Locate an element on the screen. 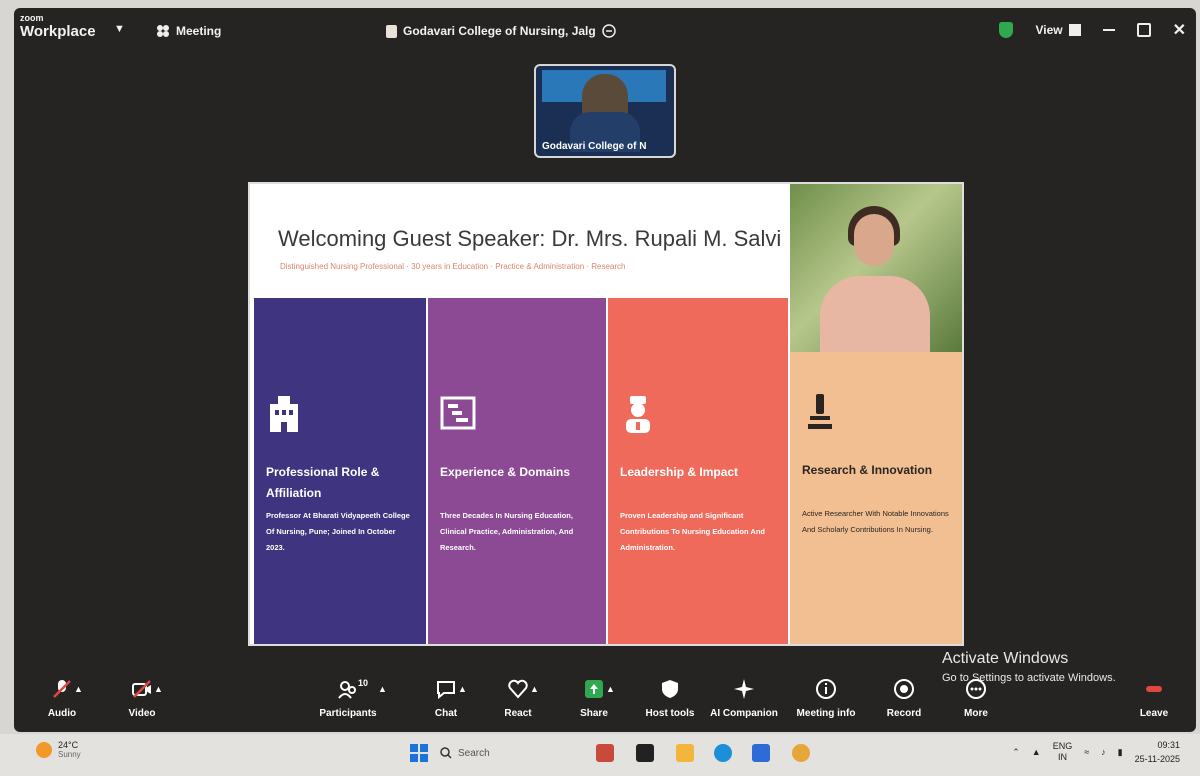 The width and height of the screenshot is (1200, 776). sun-icon is located at coordinates (44, 749).